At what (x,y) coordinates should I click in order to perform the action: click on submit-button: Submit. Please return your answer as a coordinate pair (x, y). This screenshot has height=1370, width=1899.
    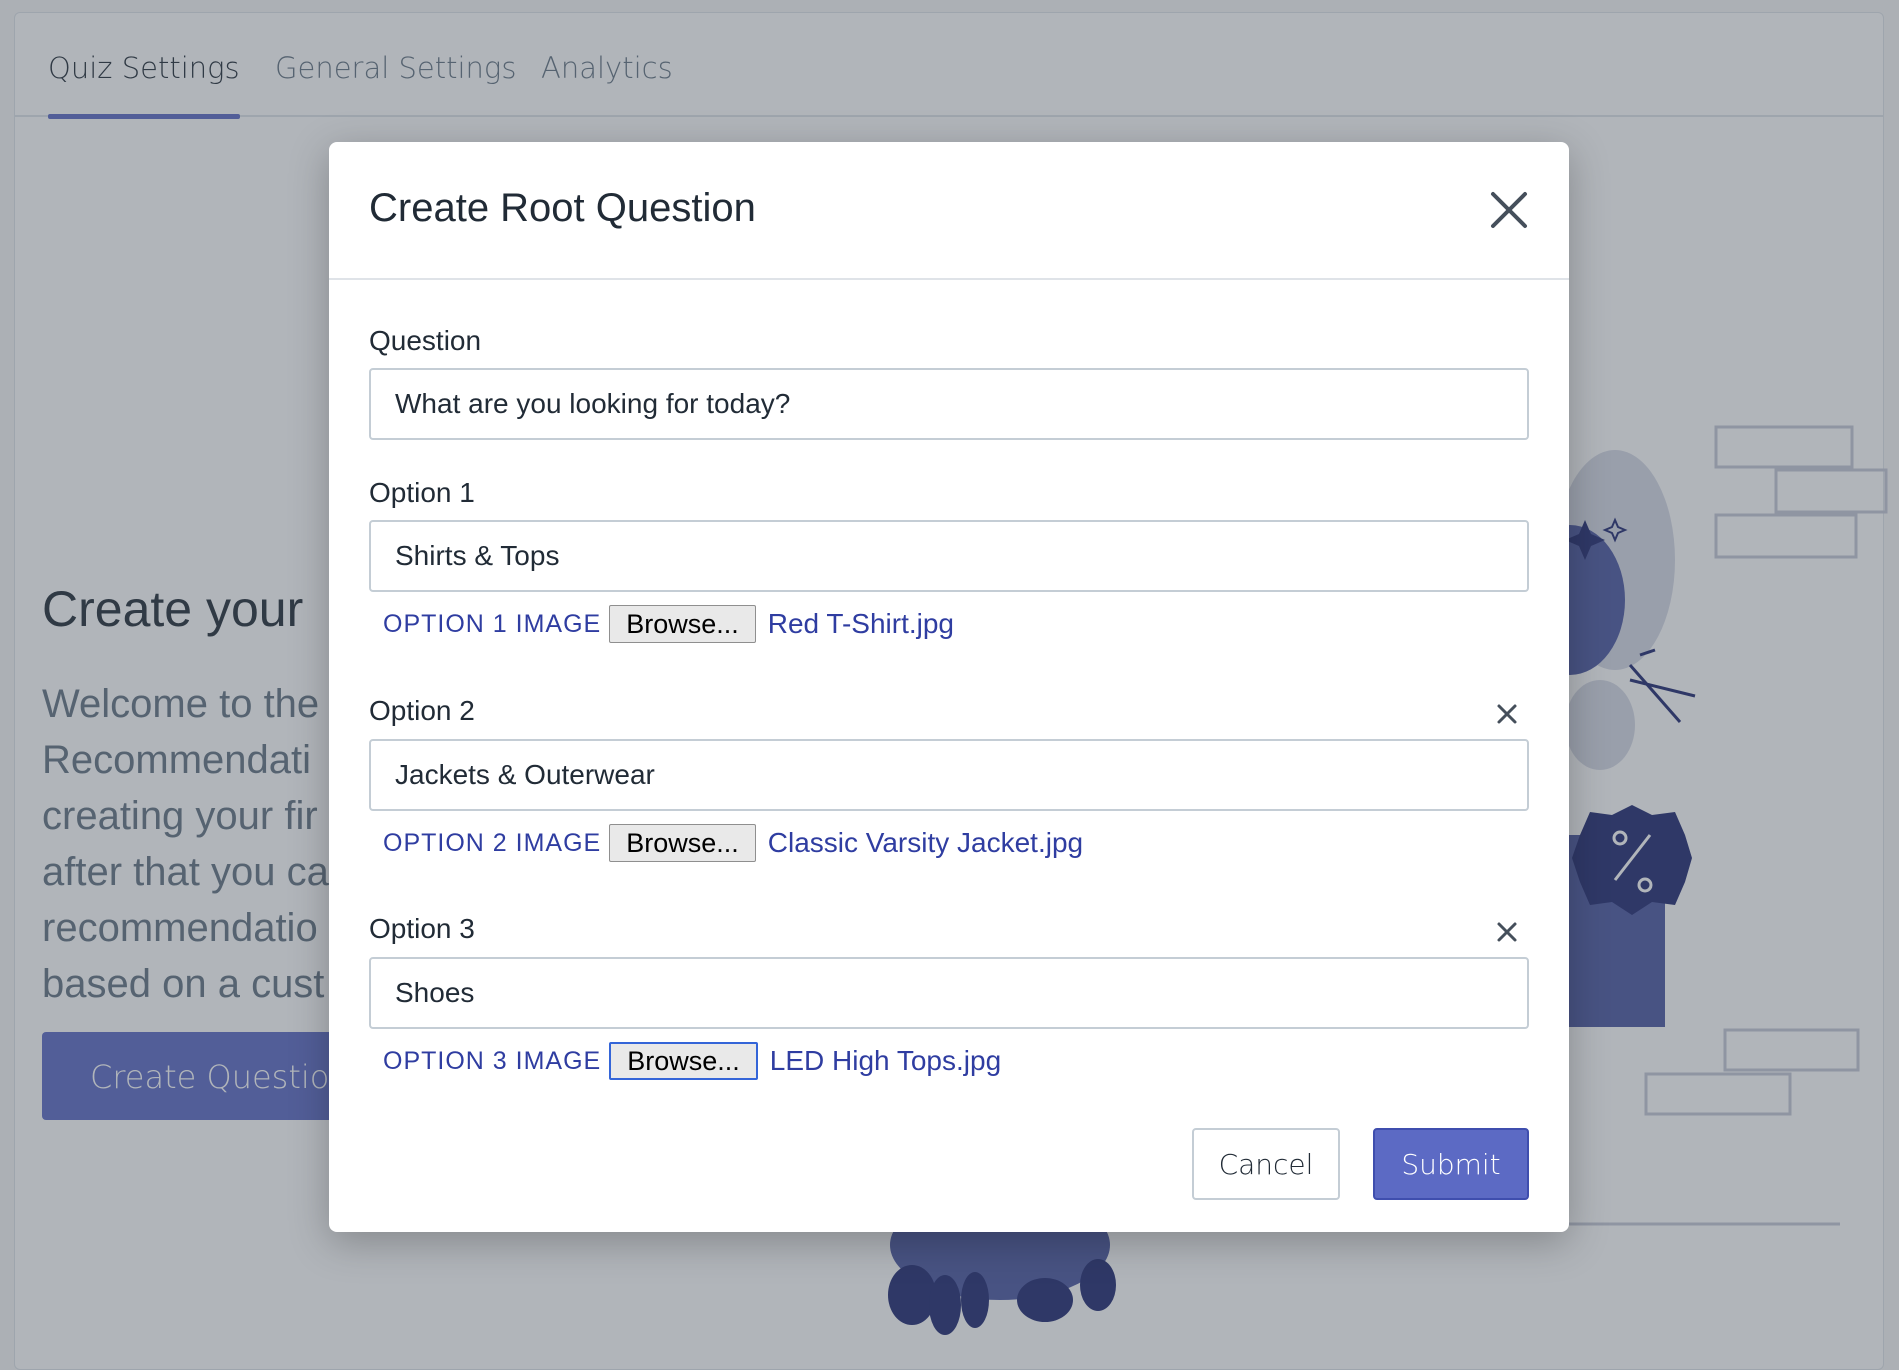
    Looking at the image, I should click on (1451, 1164).